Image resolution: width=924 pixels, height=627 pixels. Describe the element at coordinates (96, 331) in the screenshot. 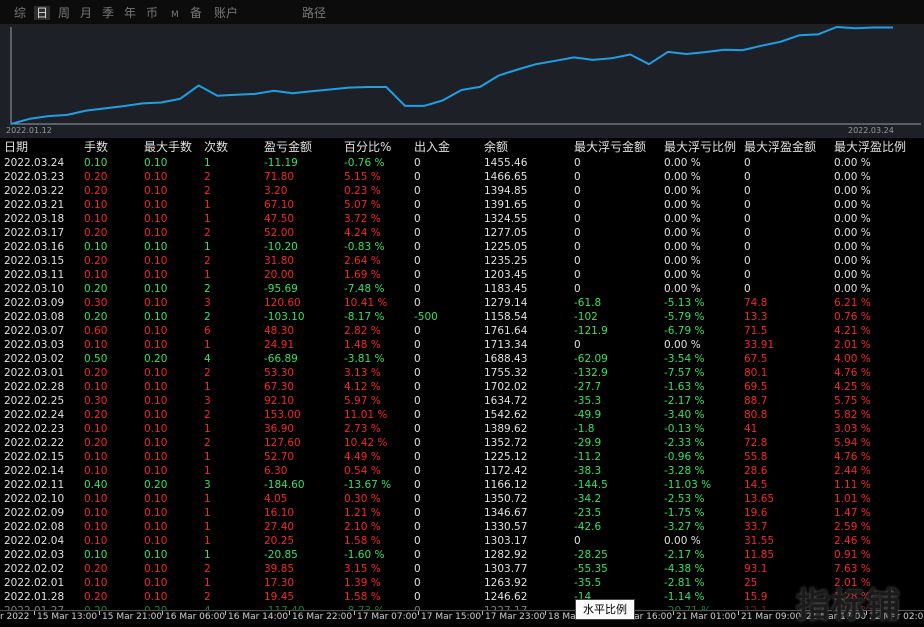

I see `cell-lots: 0.60` at that location.